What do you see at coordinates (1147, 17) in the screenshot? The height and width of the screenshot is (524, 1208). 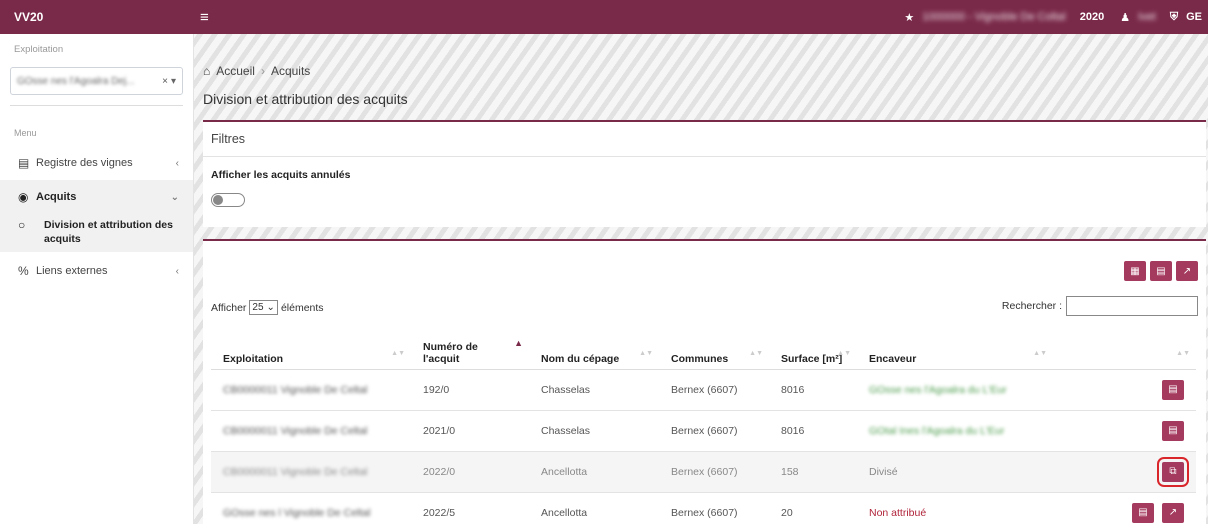 I see `user-name: Ivet` at bounding box center [1147, 17].